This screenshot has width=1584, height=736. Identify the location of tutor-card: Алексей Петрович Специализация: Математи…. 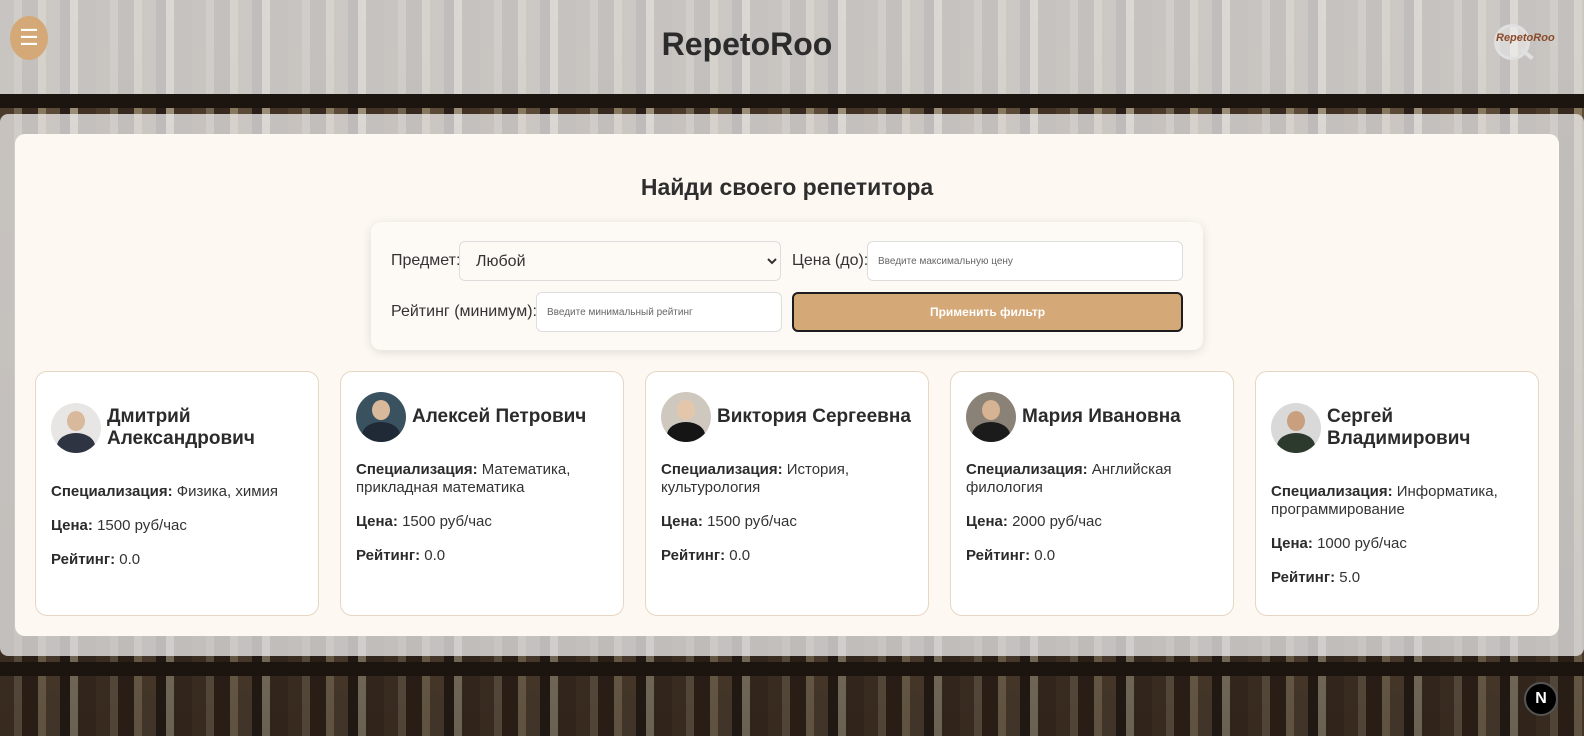
(482, 493).